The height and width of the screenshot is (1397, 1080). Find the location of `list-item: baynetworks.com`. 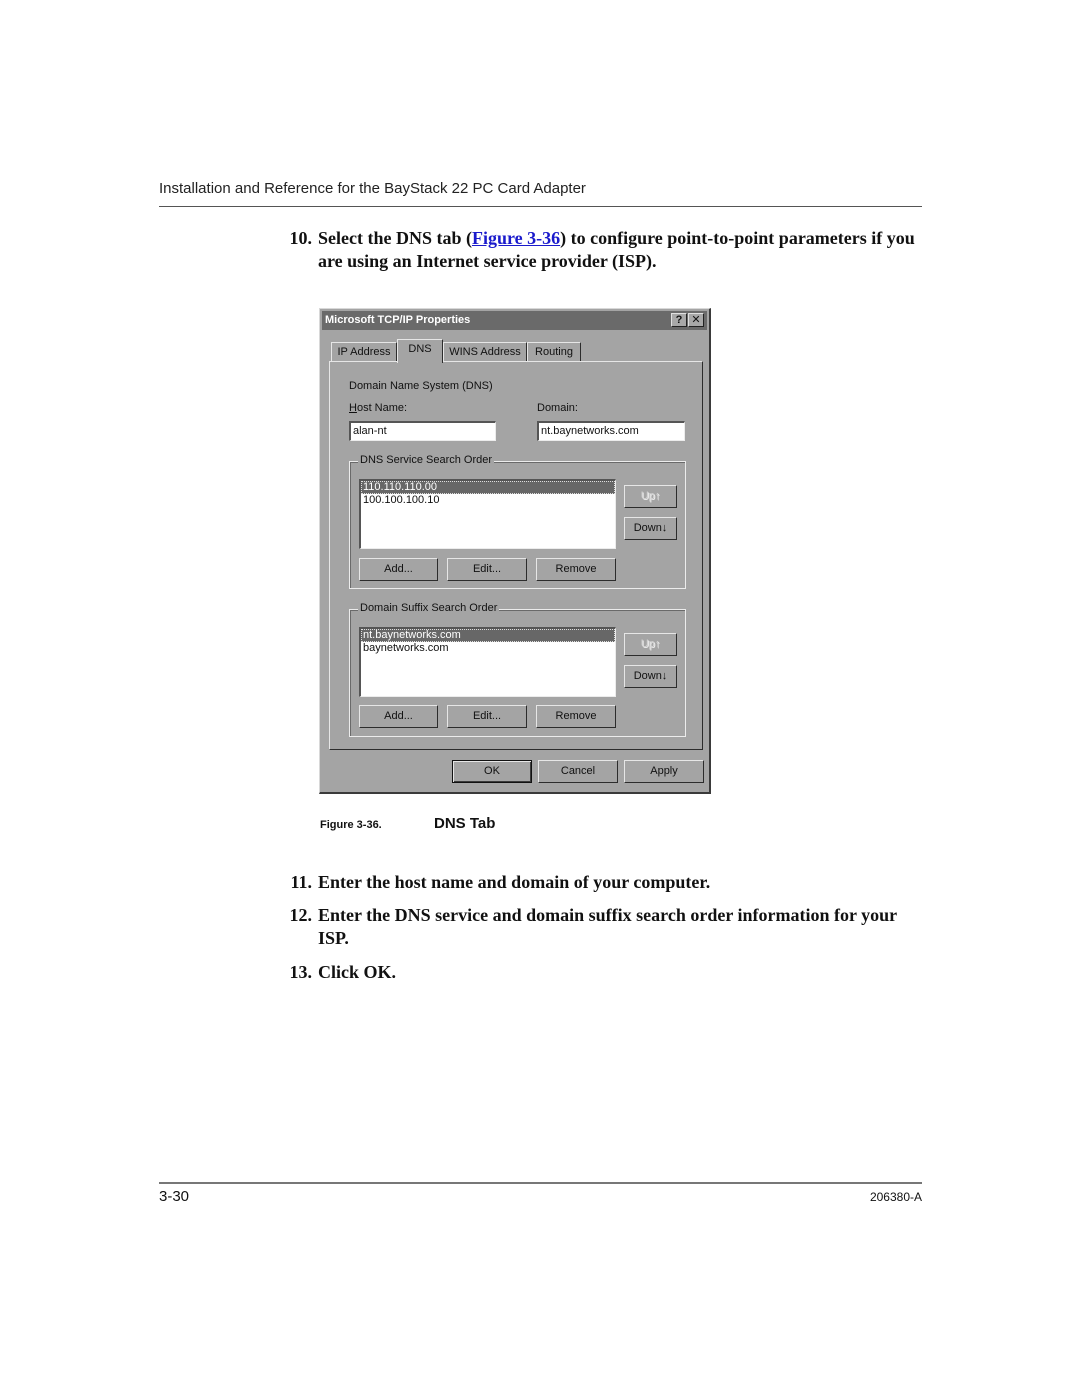

list-item: baynetworks.com is located at coordinates (488, 648).